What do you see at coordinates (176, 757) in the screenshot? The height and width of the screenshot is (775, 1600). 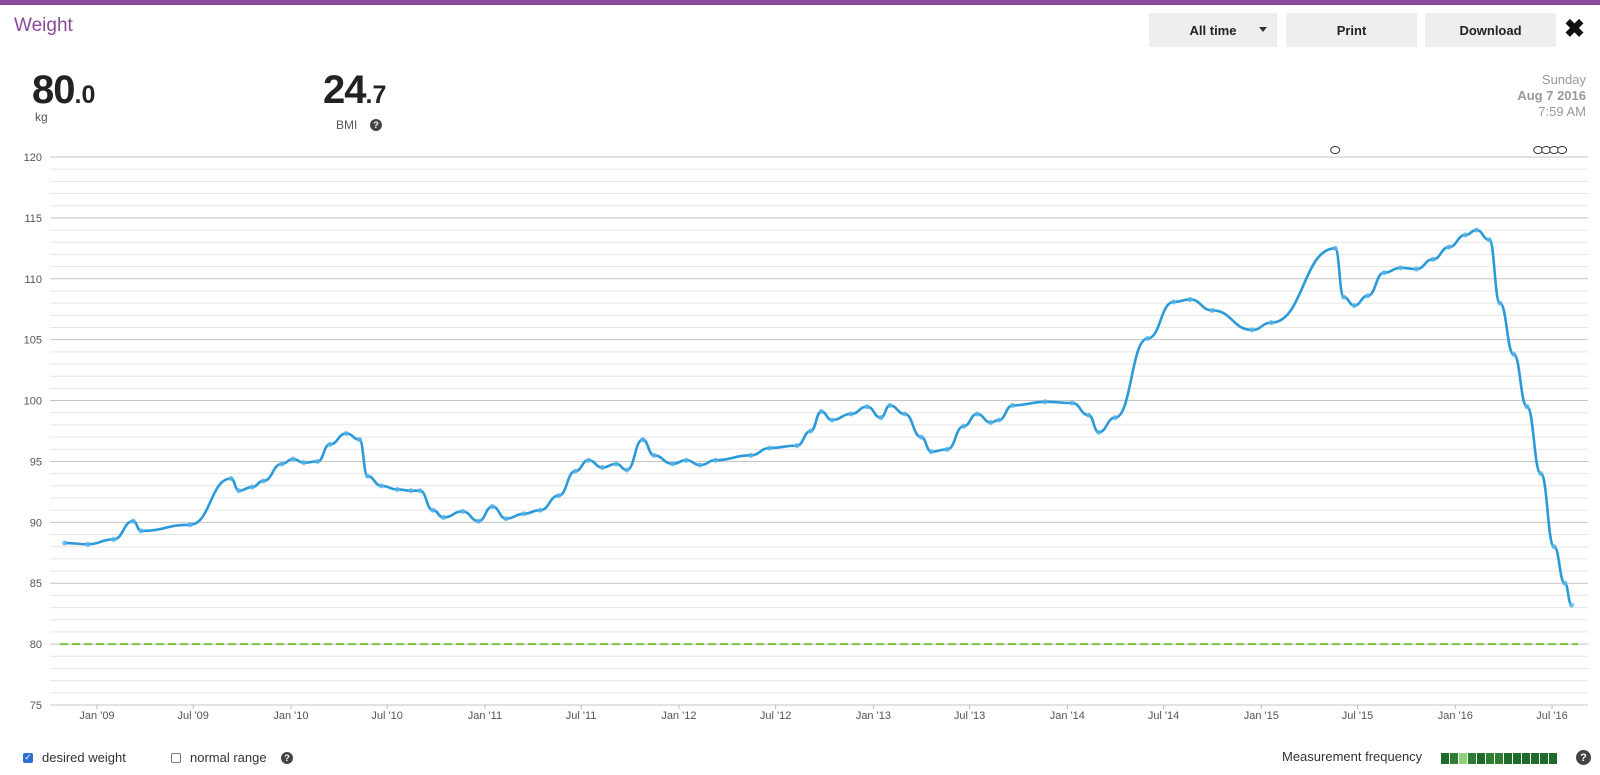 I see `normal-range-checkbox` at bounding box center [176, 757].